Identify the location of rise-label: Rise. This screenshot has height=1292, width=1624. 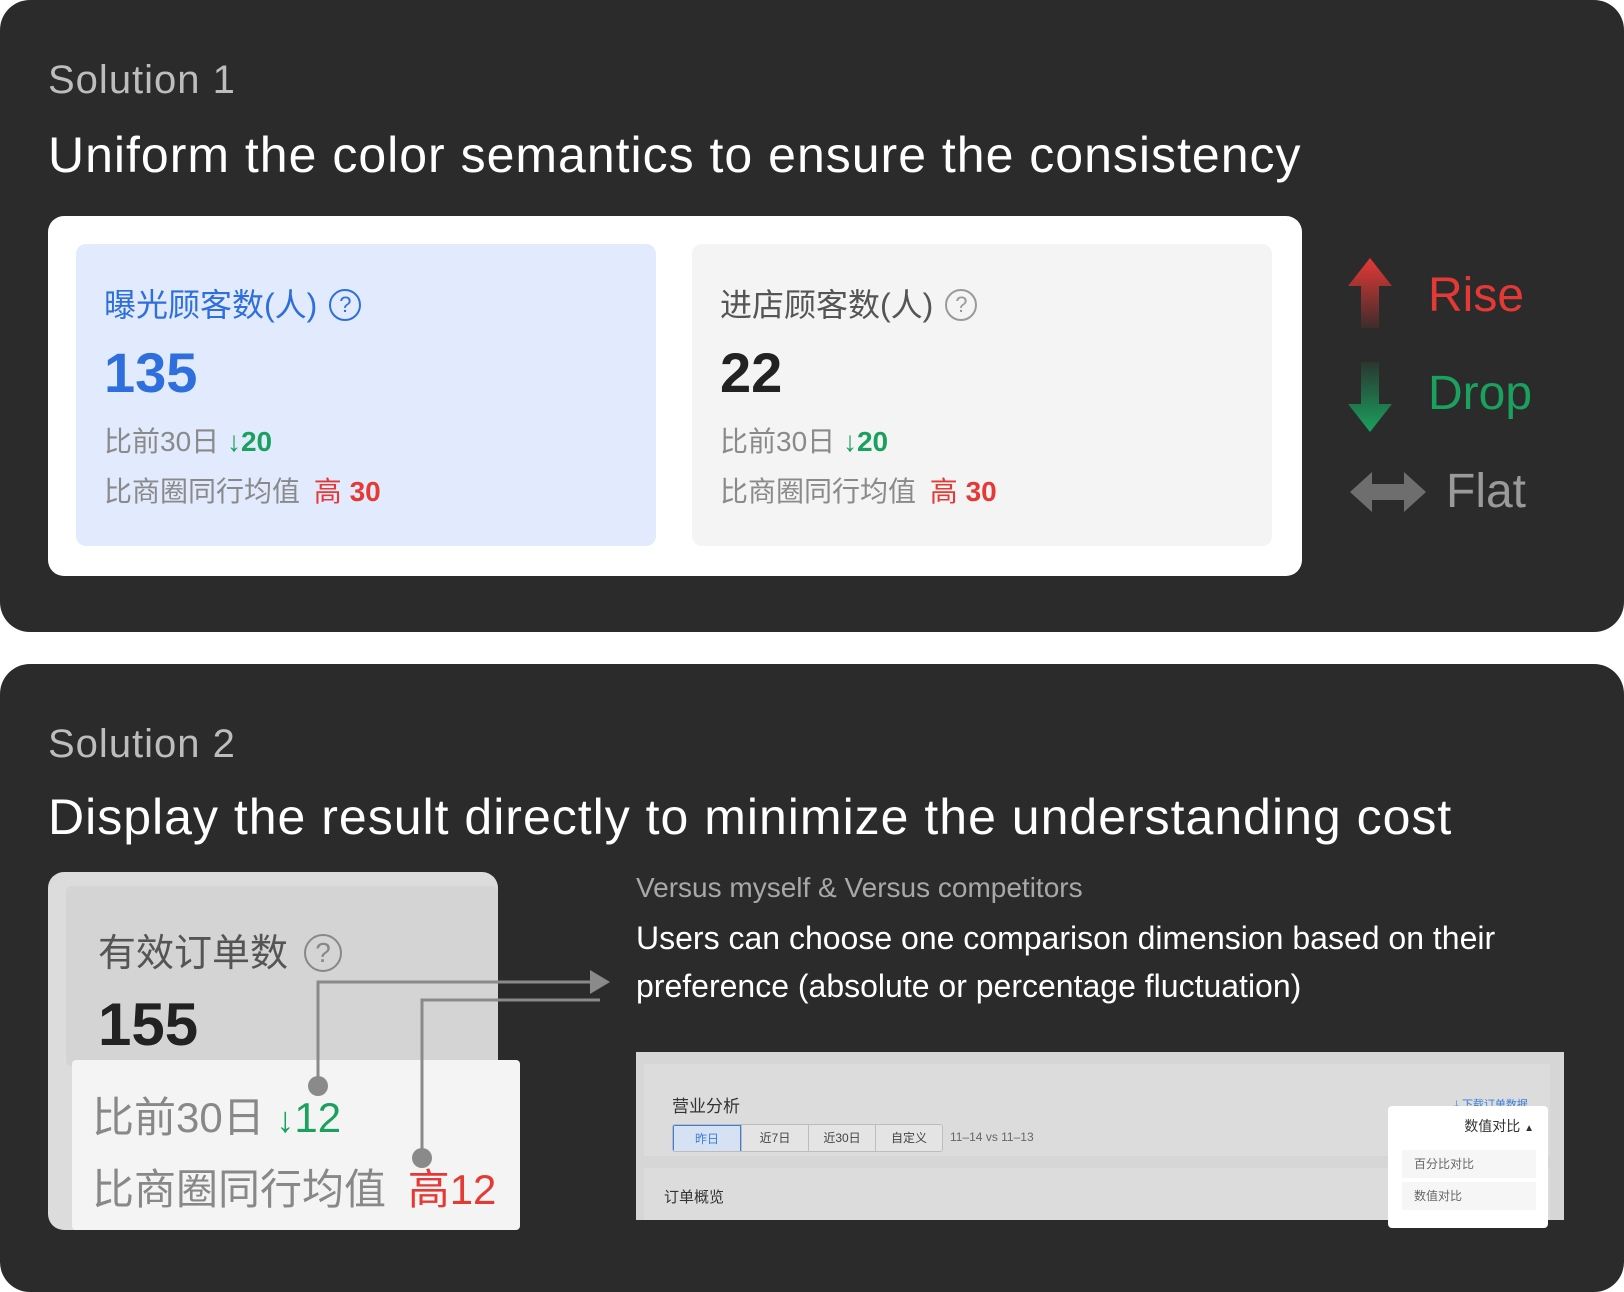
(1476, 295).